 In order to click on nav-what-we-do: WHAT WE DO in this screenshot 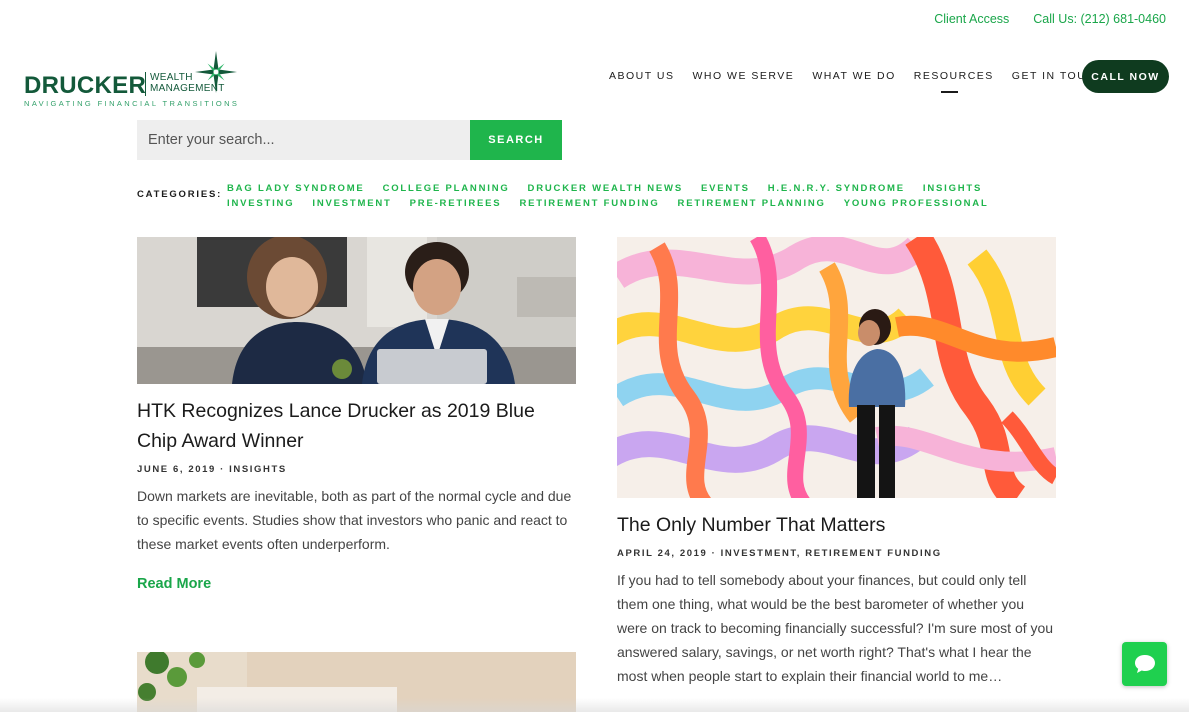, I will do `click(853, 76)`.